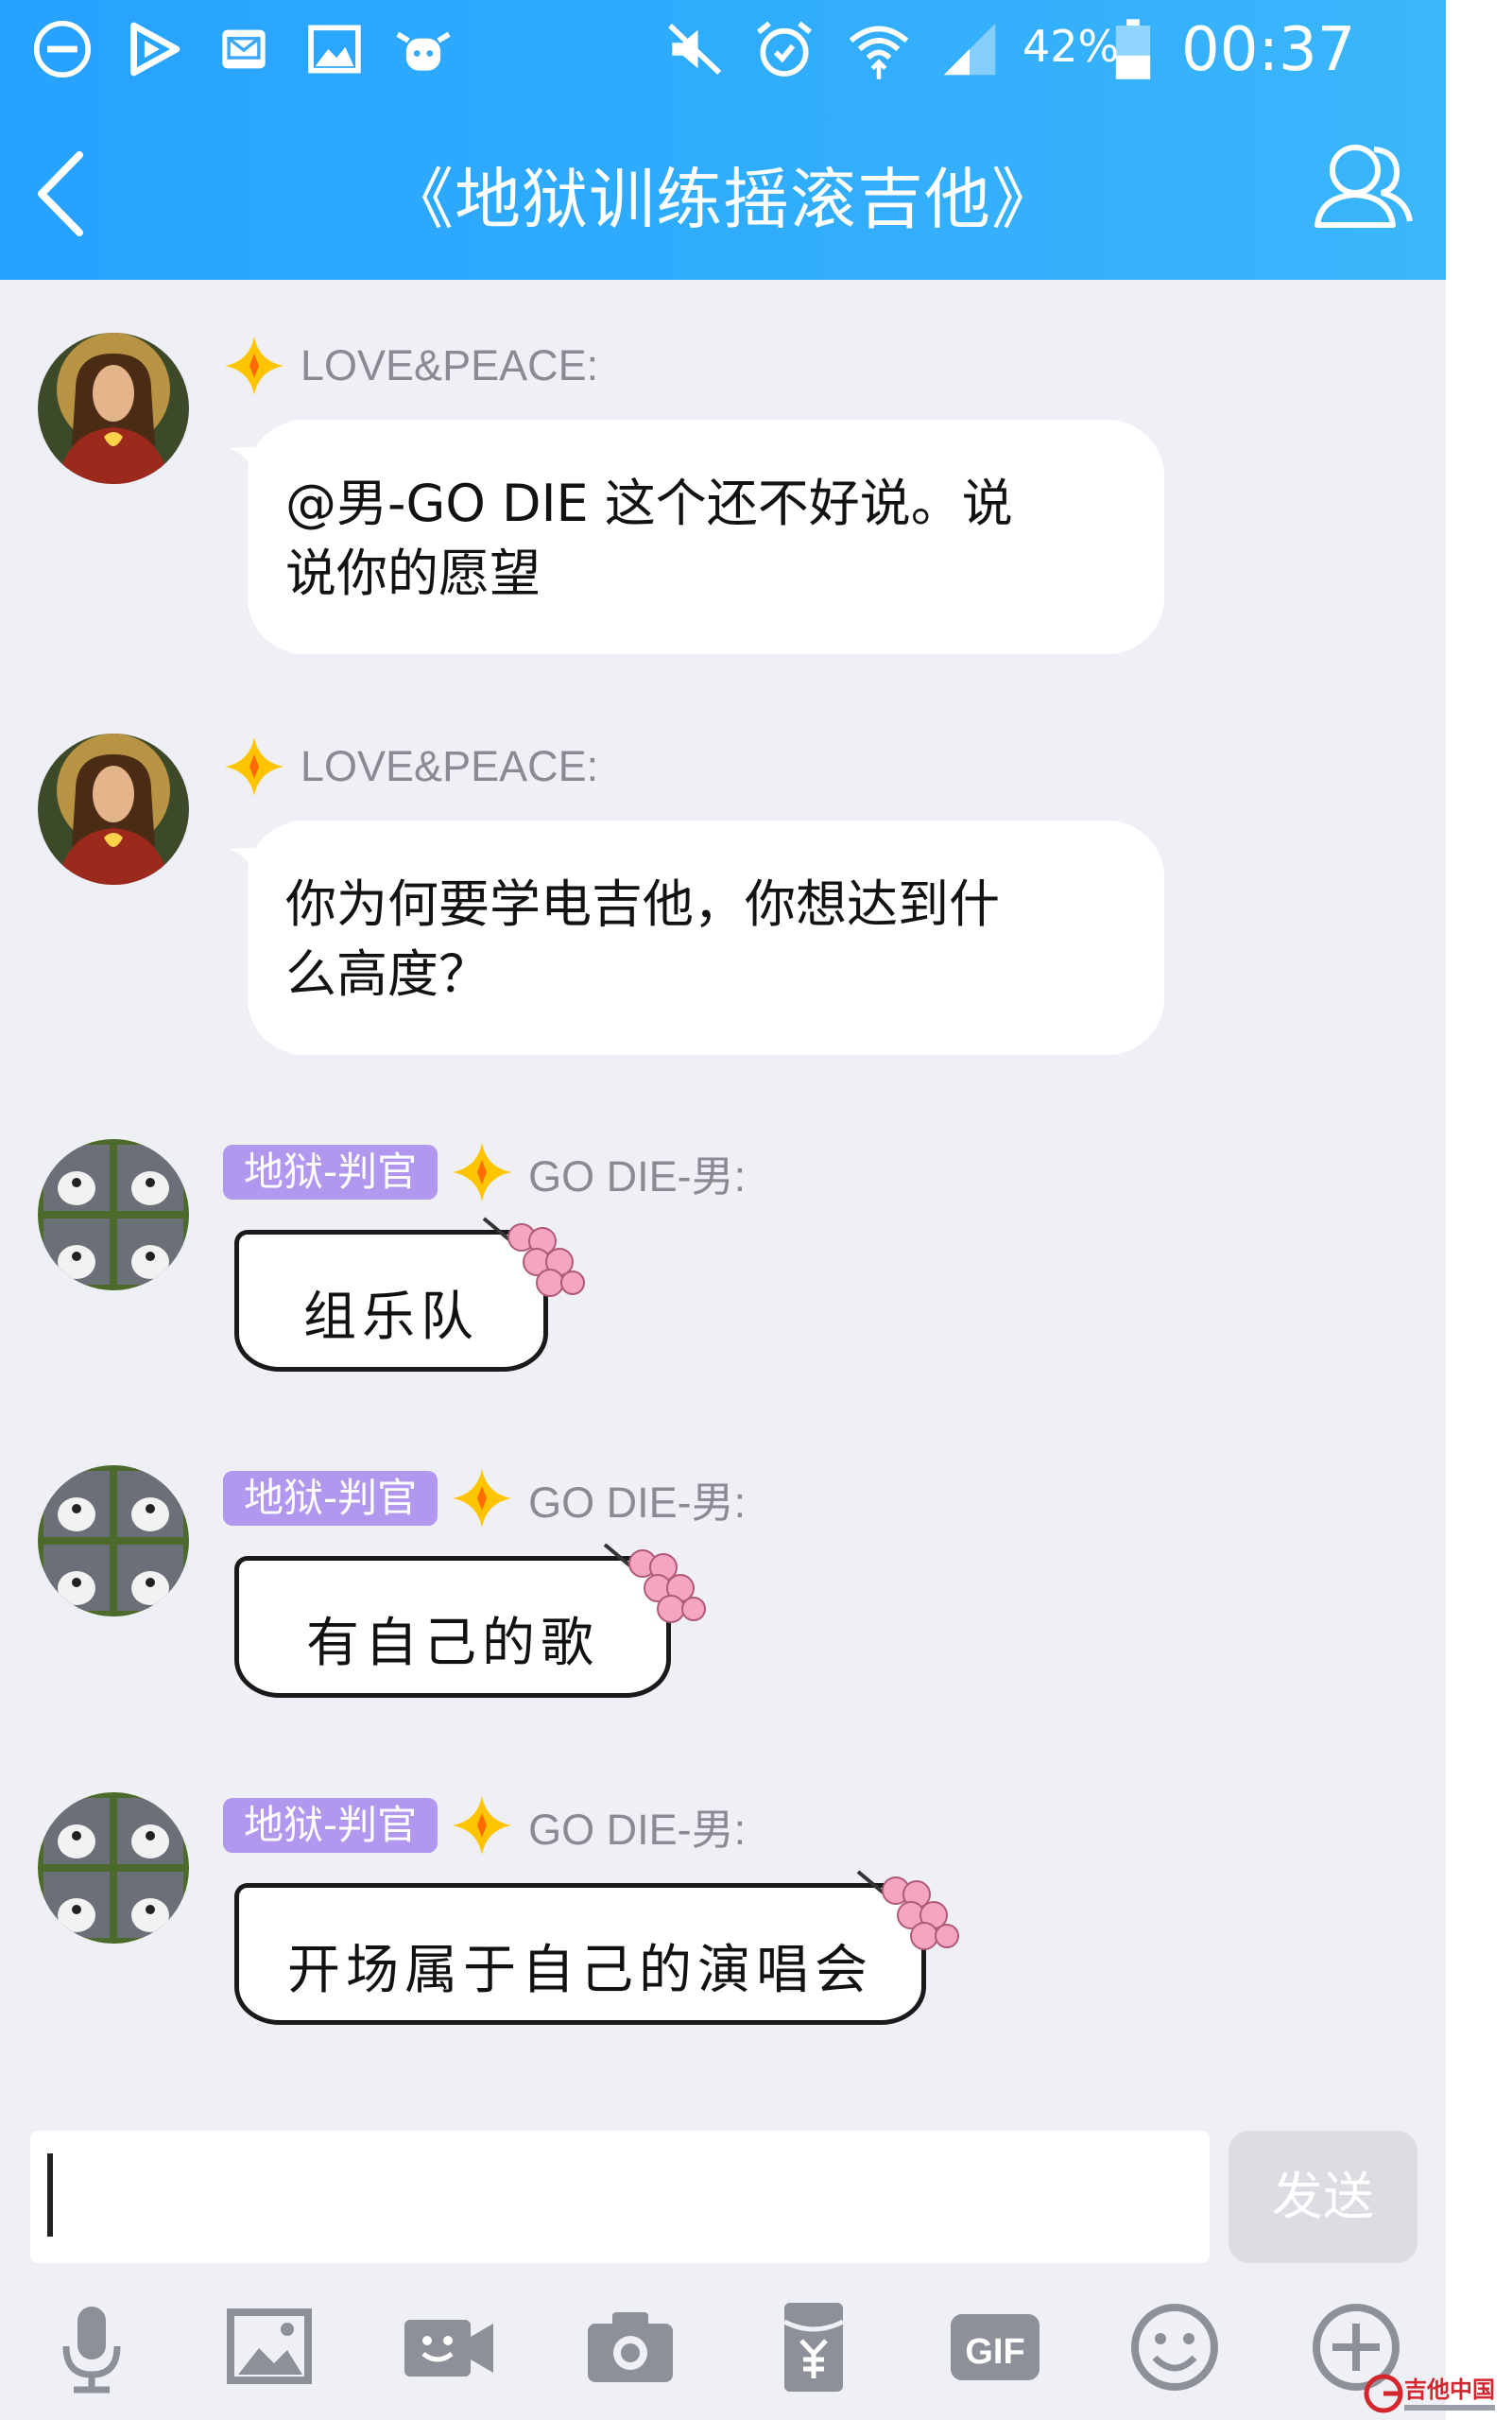 The image size is (1512, 2420). What do you see at coordinates (334, 49) in the screenshot?
I see `gallery-icon` at bounding box center [334, 49].